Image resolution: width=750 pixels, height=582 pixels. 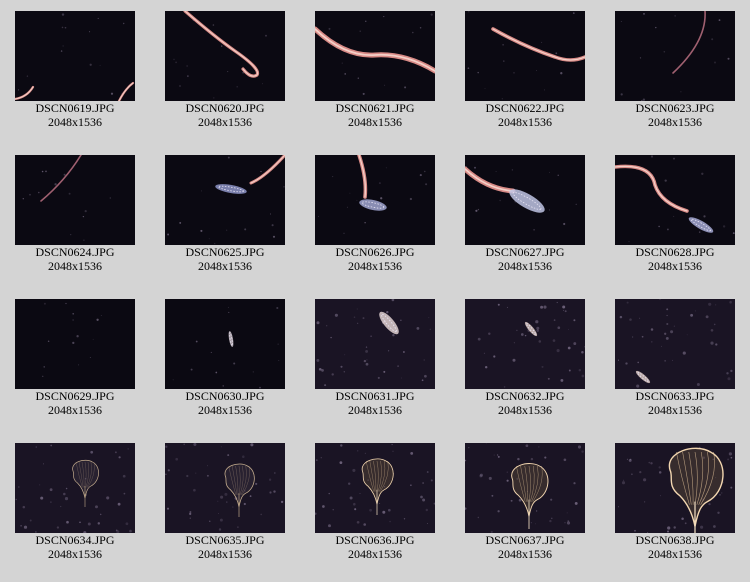 I want to click on thumbnail-item: DSCN0624.JPG 2048x1536, so click(x=75, y=216).